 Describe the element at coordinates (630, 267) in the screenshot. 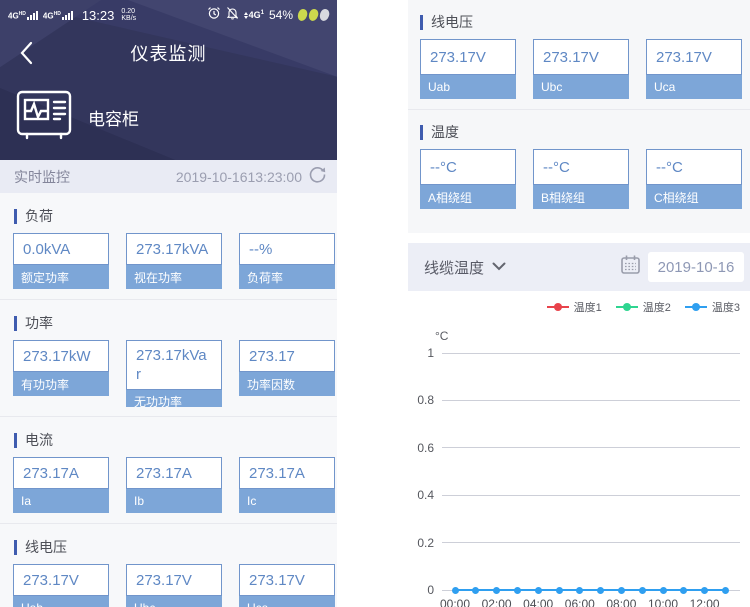

I see `calendar-icon` at that location.